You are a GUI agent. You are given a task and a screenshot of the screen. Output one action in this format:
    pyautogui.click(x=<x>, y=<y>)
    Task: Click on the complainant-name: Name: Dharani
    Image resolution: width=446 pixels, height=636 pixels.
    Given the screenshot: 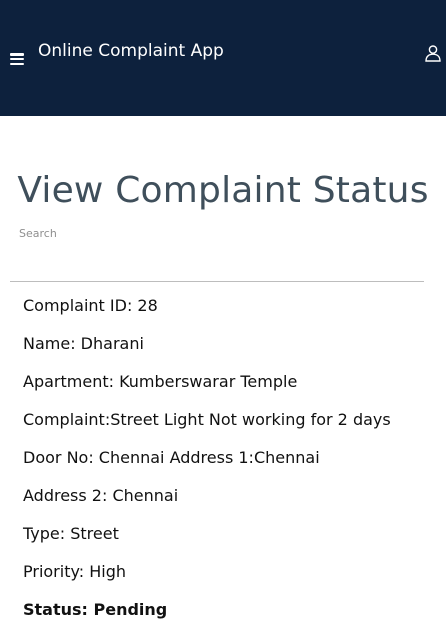 What is the action you would take?
    pyautogui.click(x=83, y=343)
    